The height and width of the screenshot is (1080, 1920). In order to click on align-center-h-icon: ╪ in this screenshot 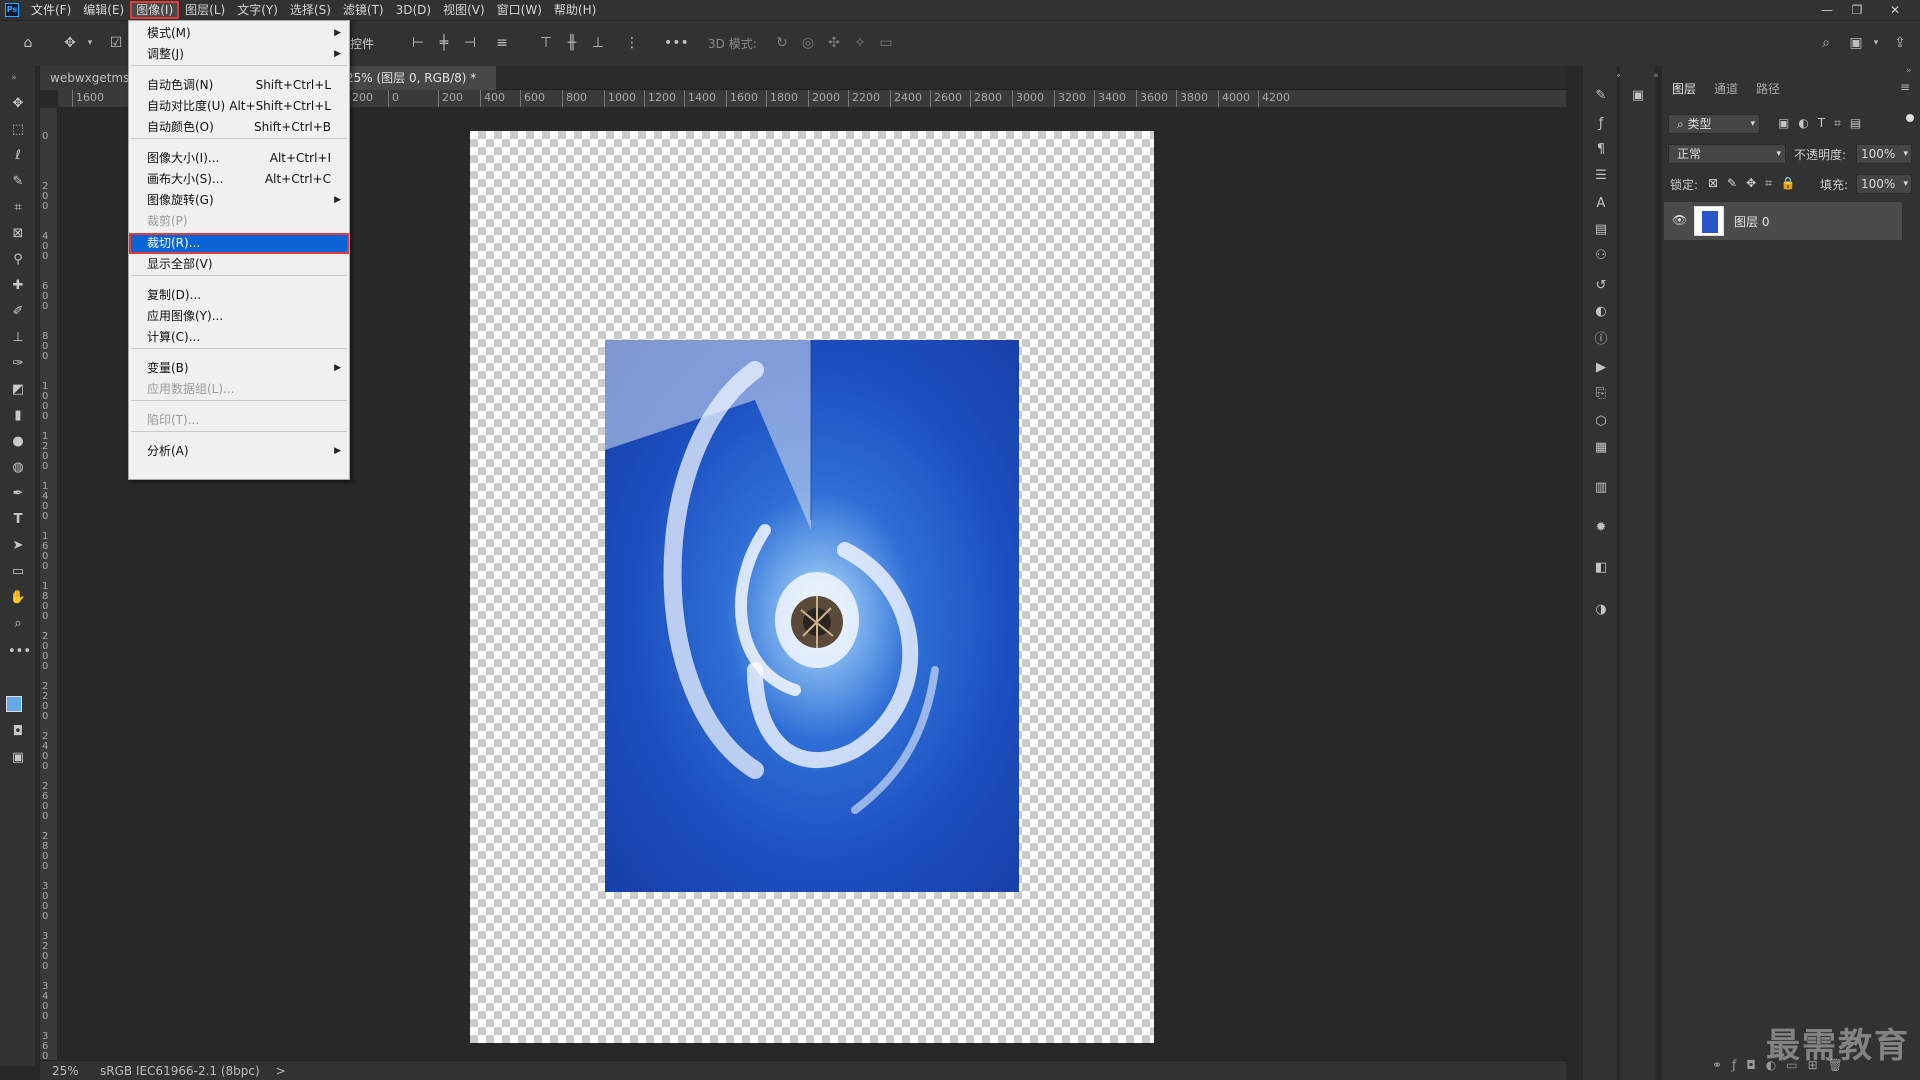, I will do `click(444, 43)`.